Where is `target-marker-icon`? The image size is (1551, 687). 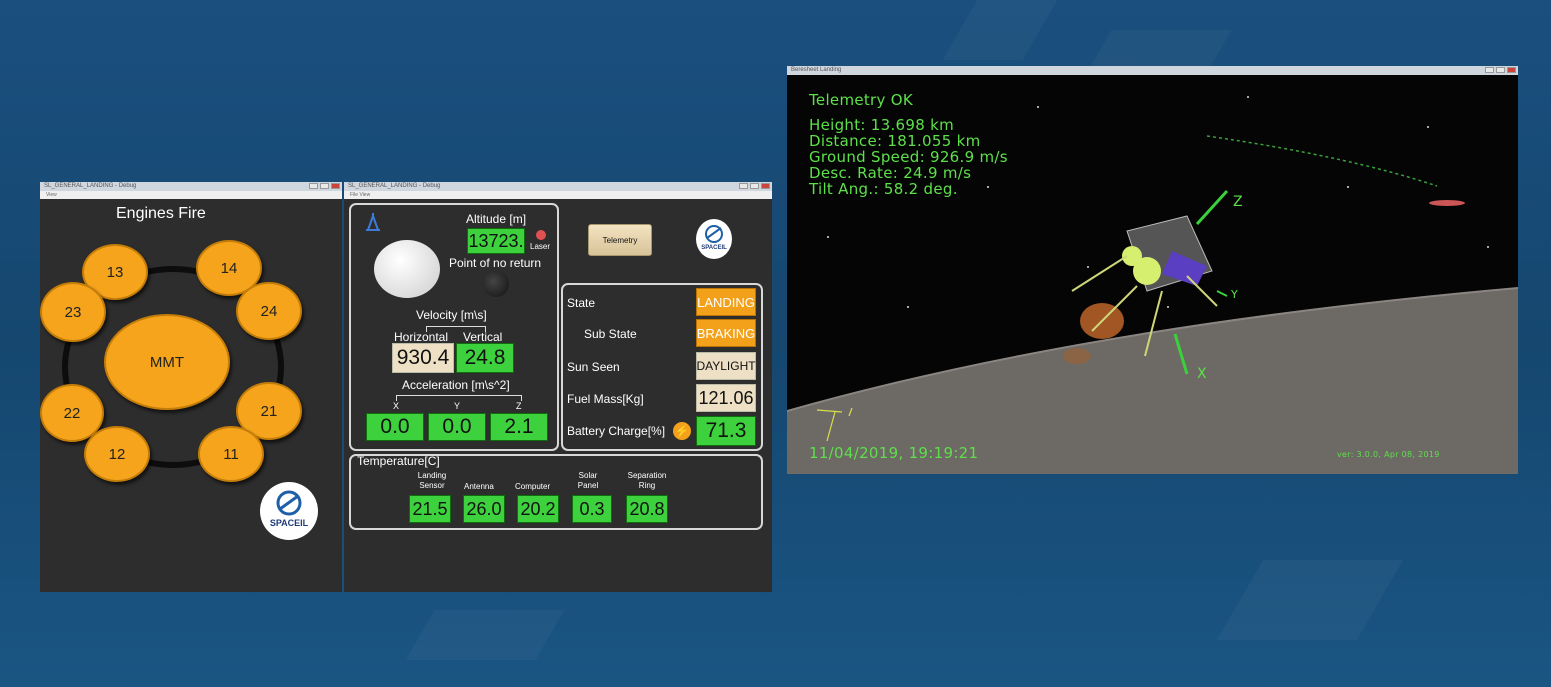 target-marker-icon is located at coordinates (1447, 203).